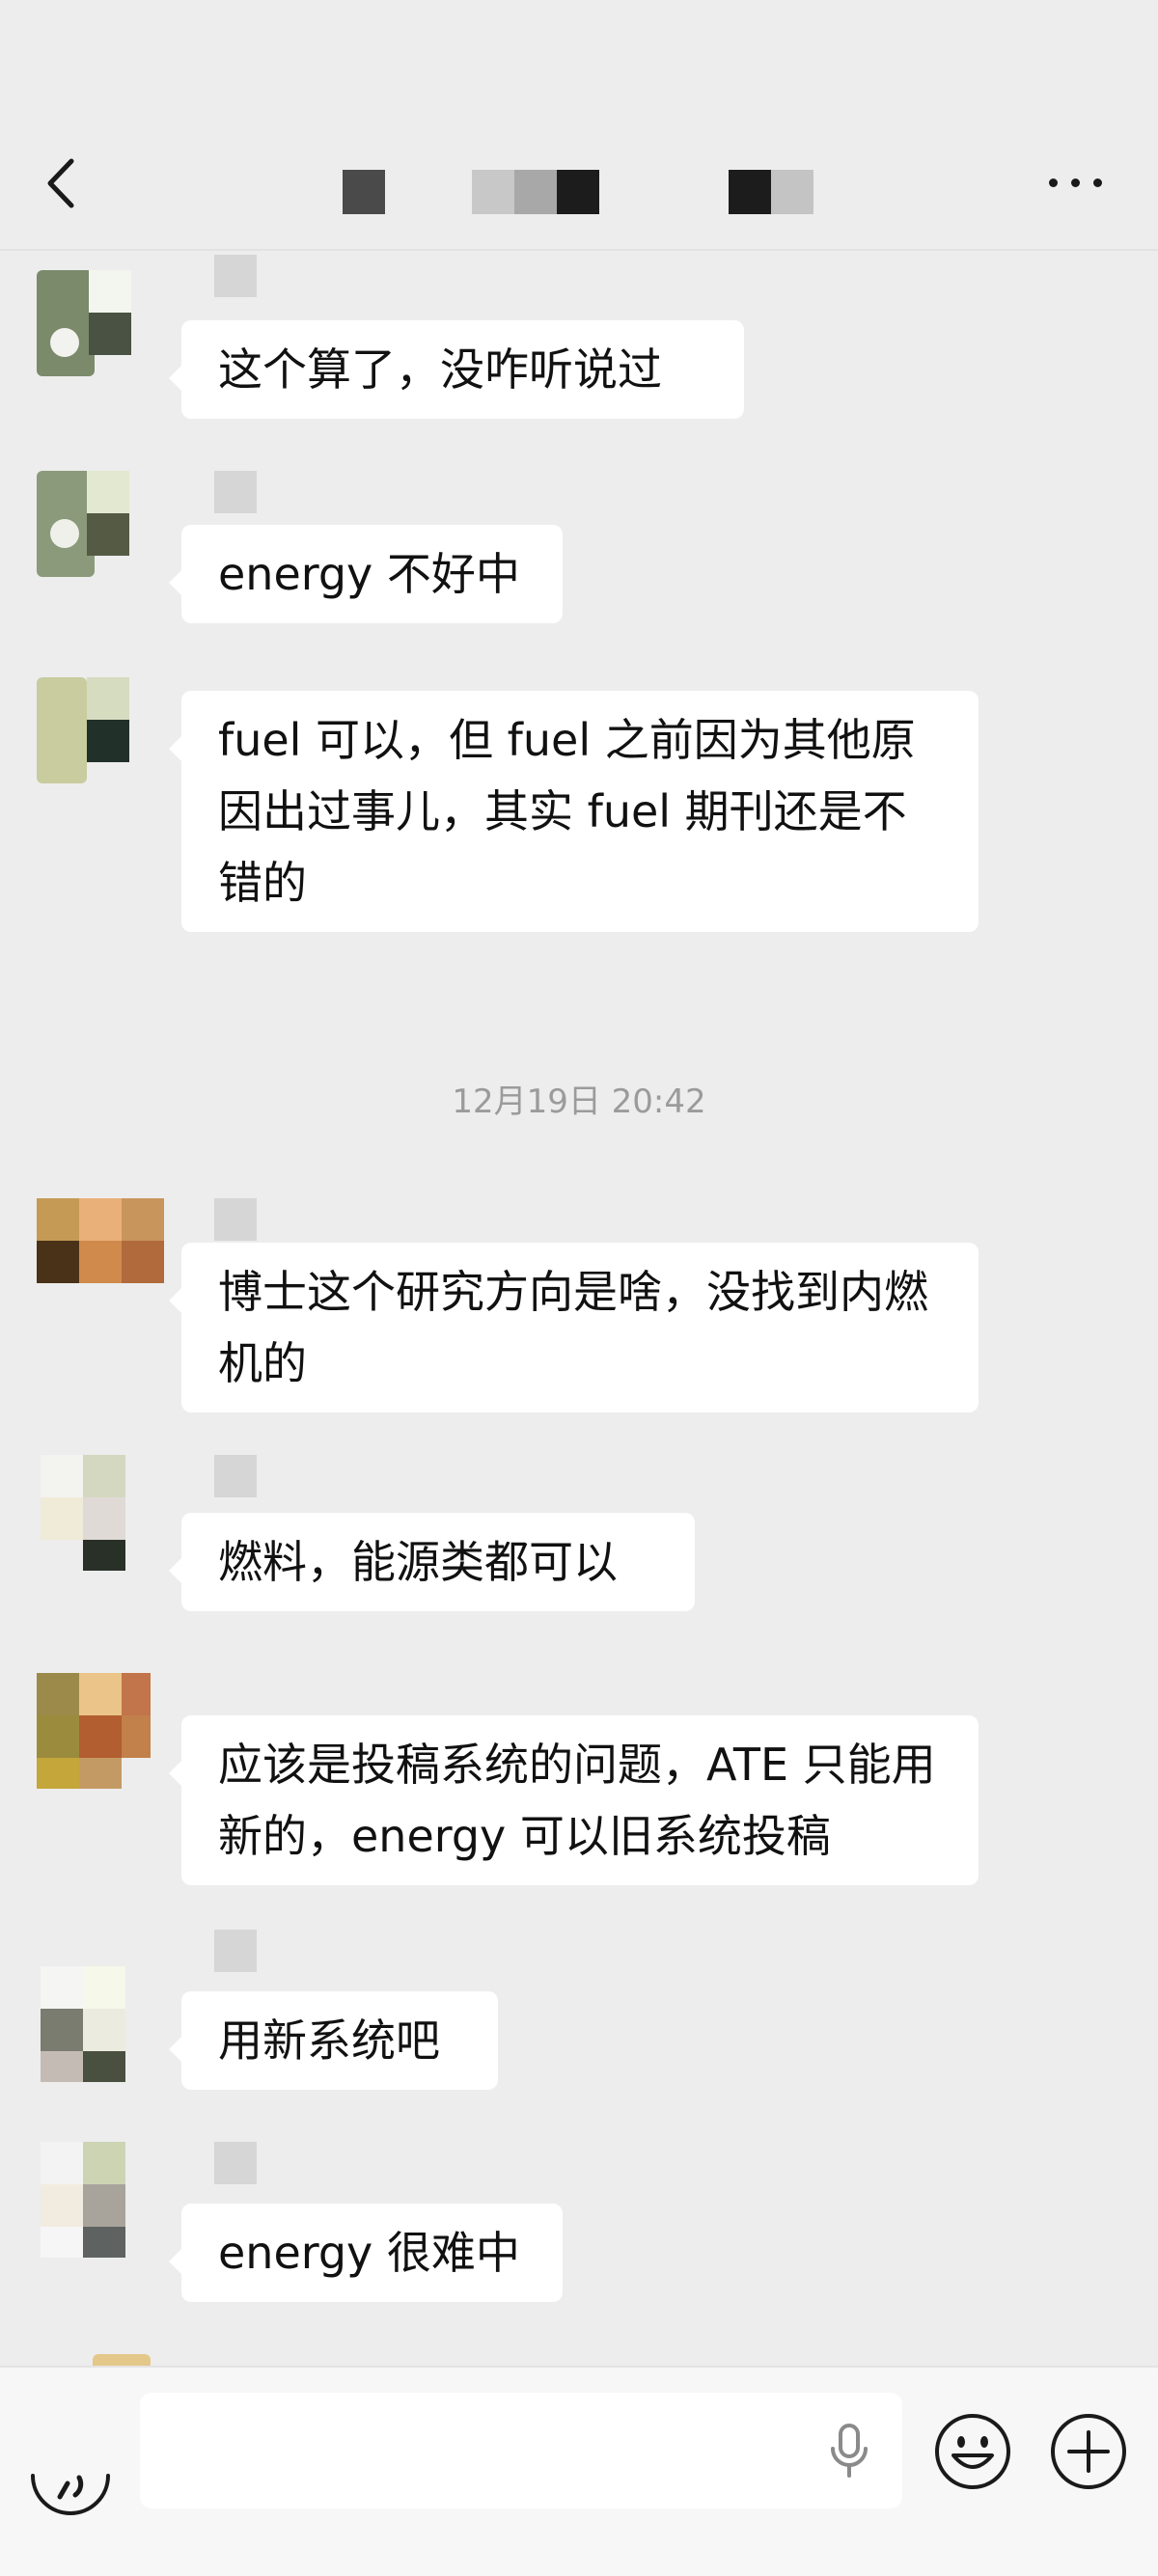  Describe the element at coordinates (574, 1800) in the screenshot. I see `message-bubble: 应该是投稿系统的问题，ATE 只能用新的，energy 可以旧系统投稿` at that location.